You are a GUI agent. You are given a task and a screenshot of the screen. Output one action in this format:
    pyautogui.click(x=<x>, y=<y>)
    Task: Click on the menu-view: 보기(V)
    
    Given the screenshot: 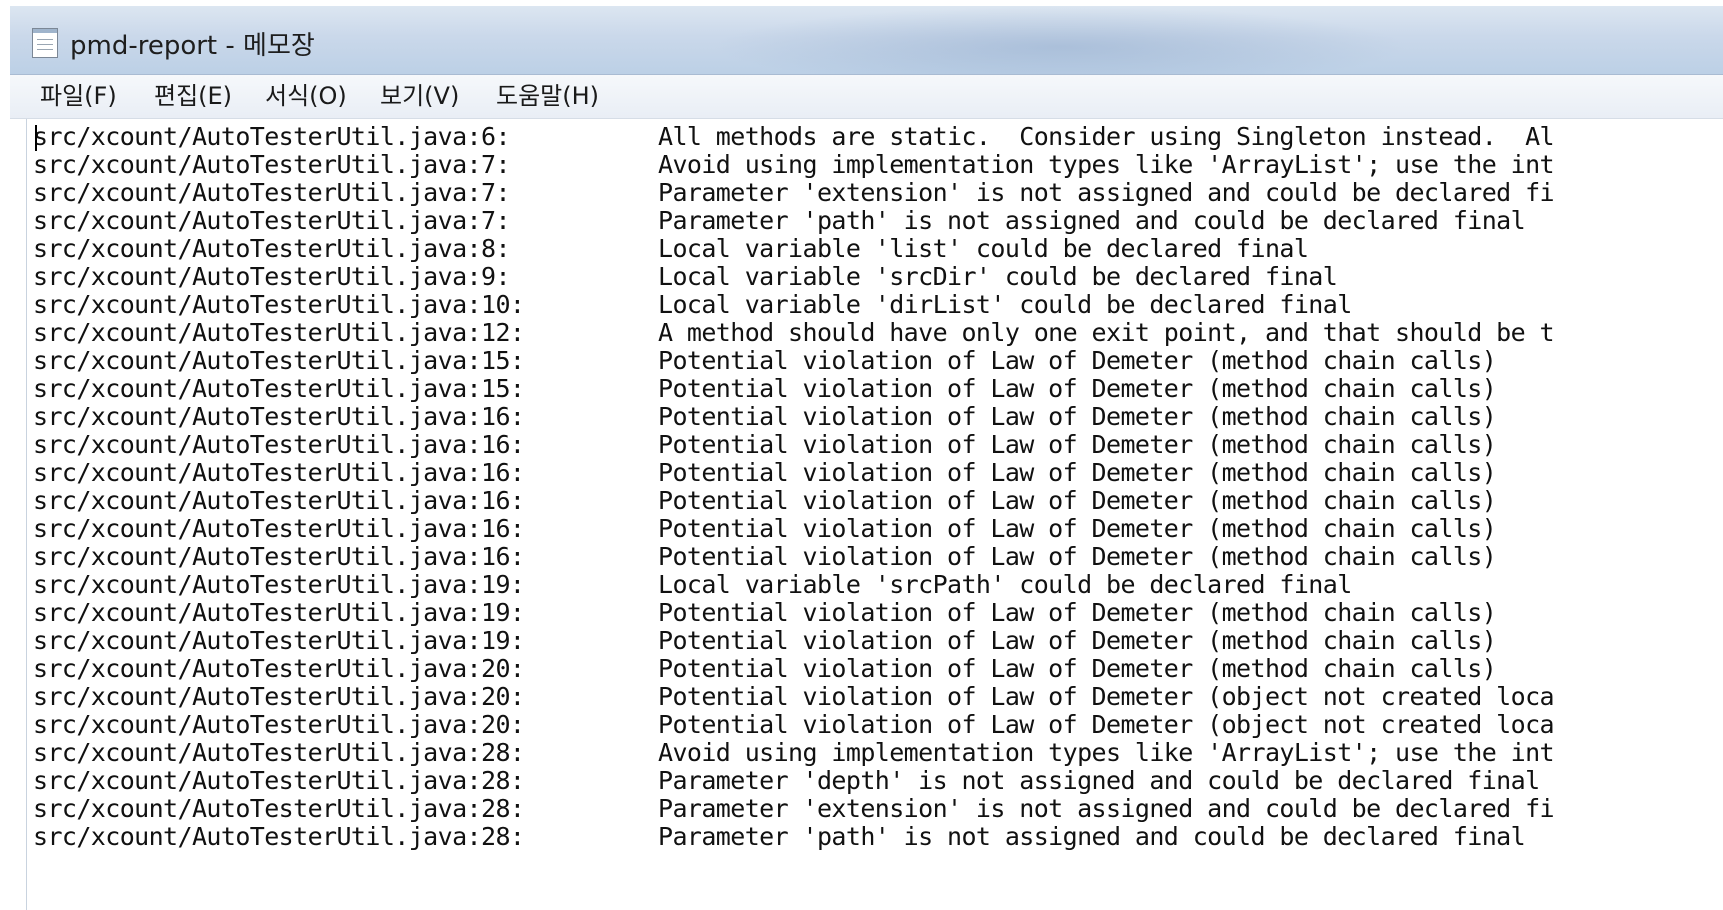 What is the action you would take?
    pyautogui.click(x=419, y=96)
    